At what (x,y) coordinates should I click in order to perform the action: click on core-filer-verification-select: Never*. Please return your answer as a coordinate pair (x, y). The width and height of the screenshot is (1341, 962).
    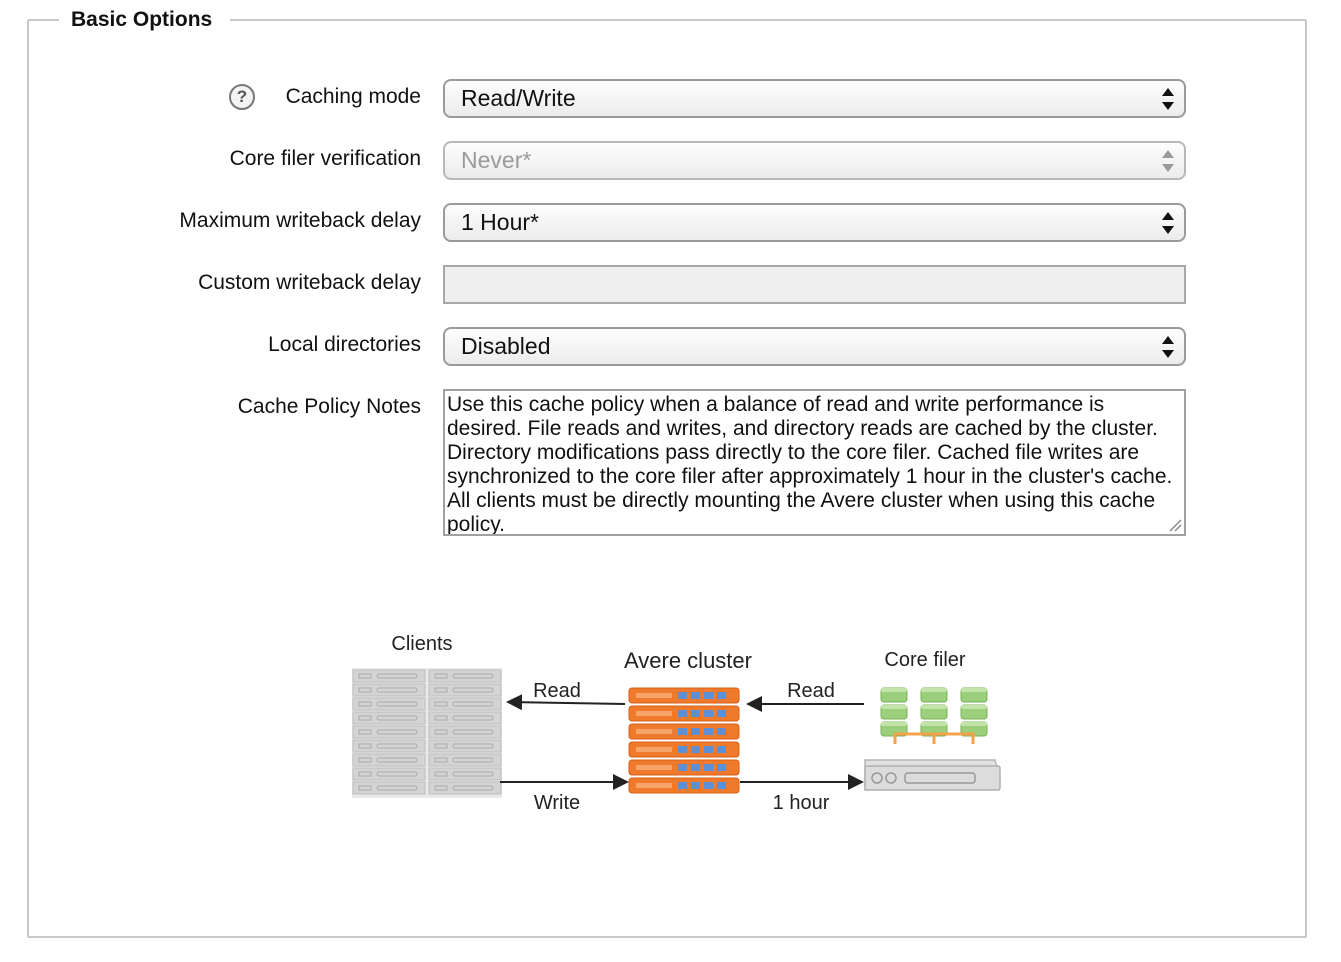
    Looking at the image, I should click on (814, 160).